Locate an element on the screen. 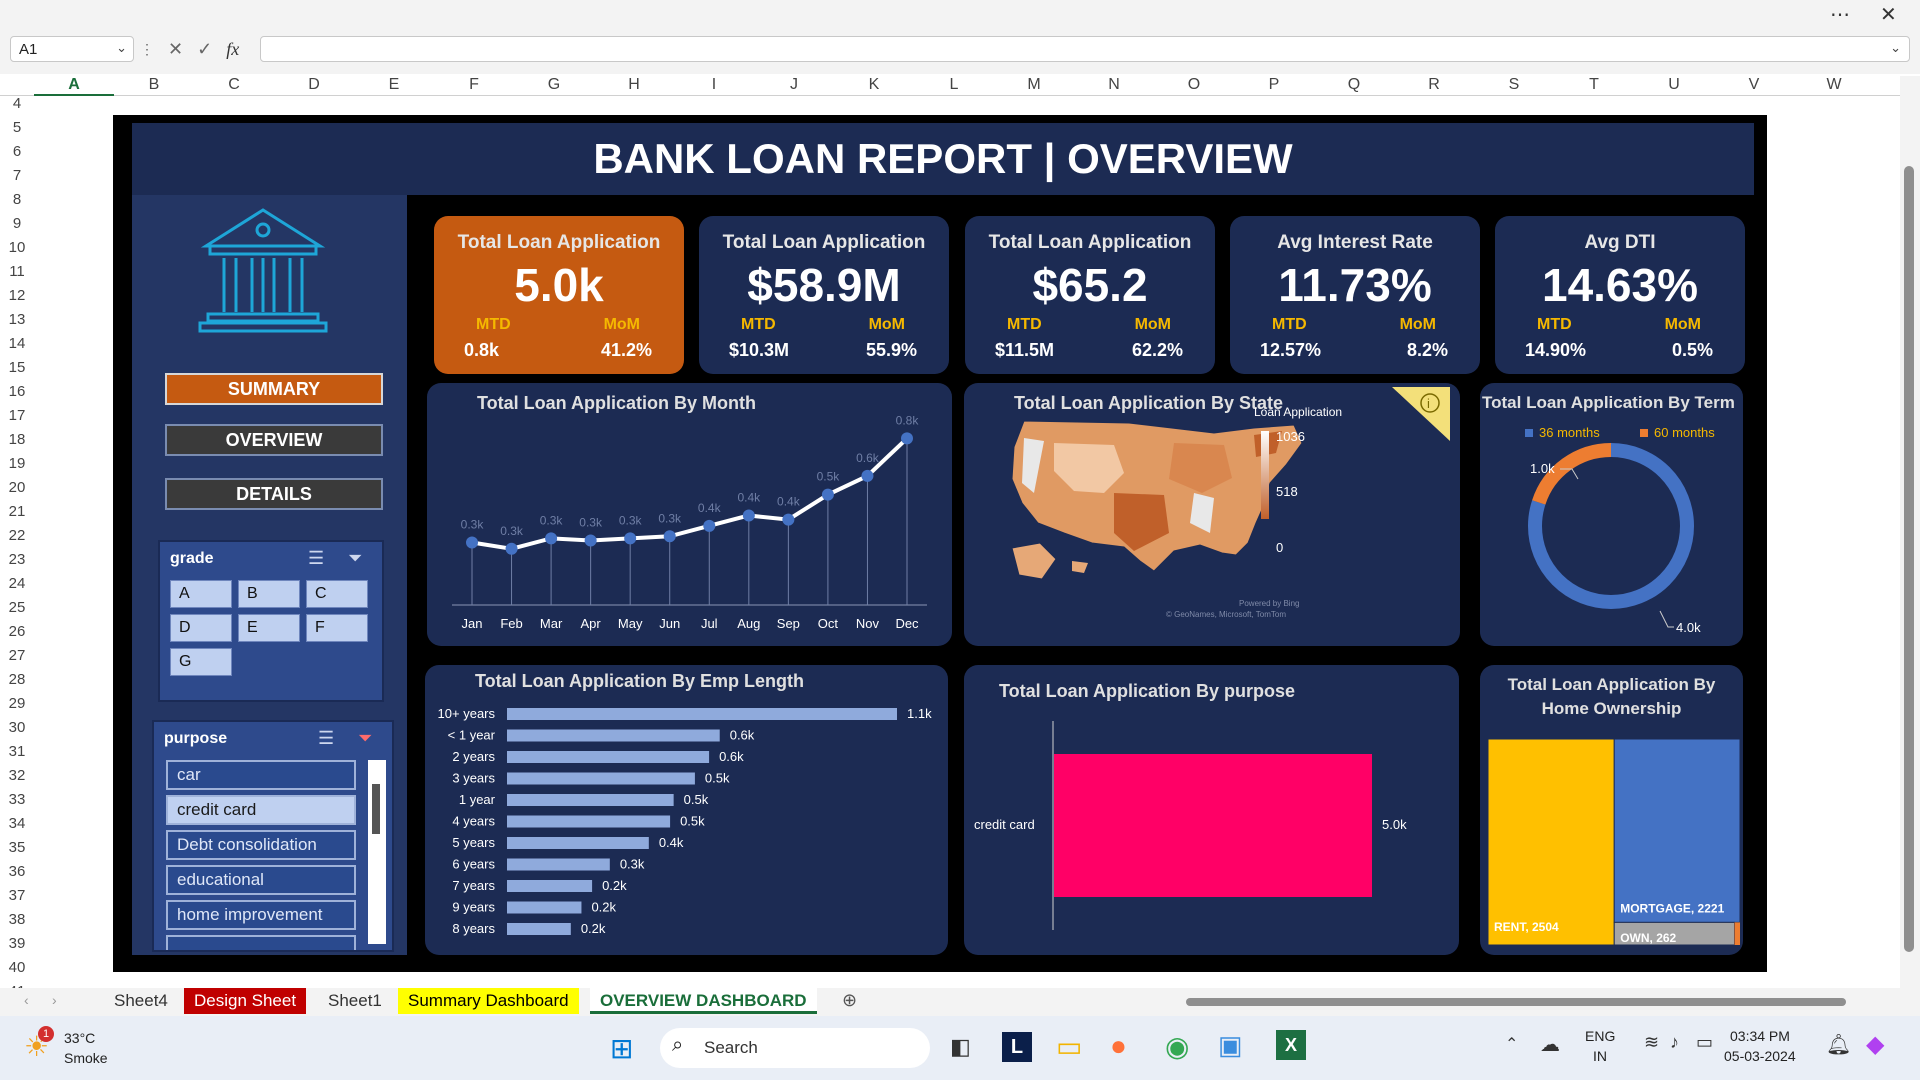 This screenshot has height=1080, width=1920. column-letter: P is located at coordinates (1274, 85).